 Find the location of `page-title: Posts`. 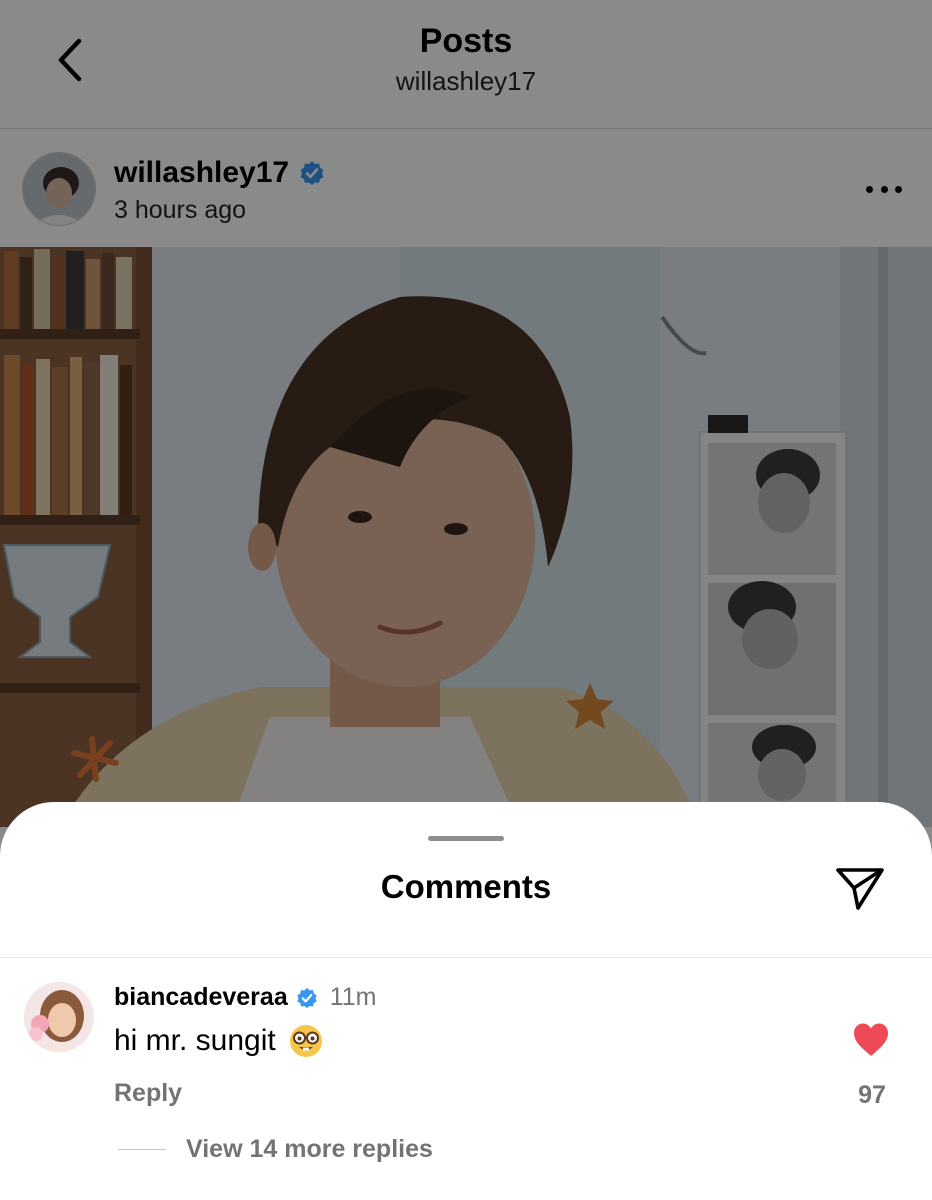

page-title: Posts is located at coordinates (466, 41).